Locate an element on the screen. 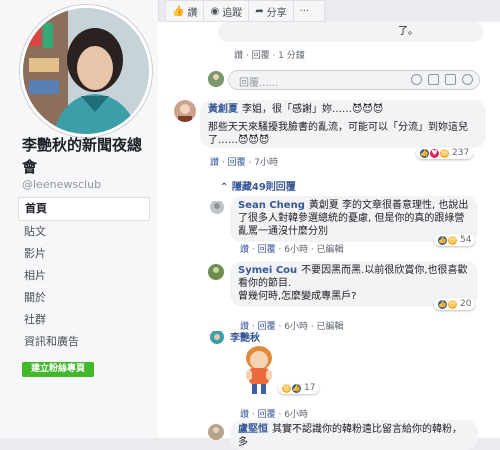  hide-replies-label: 隱藏49則回覆 is located at coordinates (263, 187).